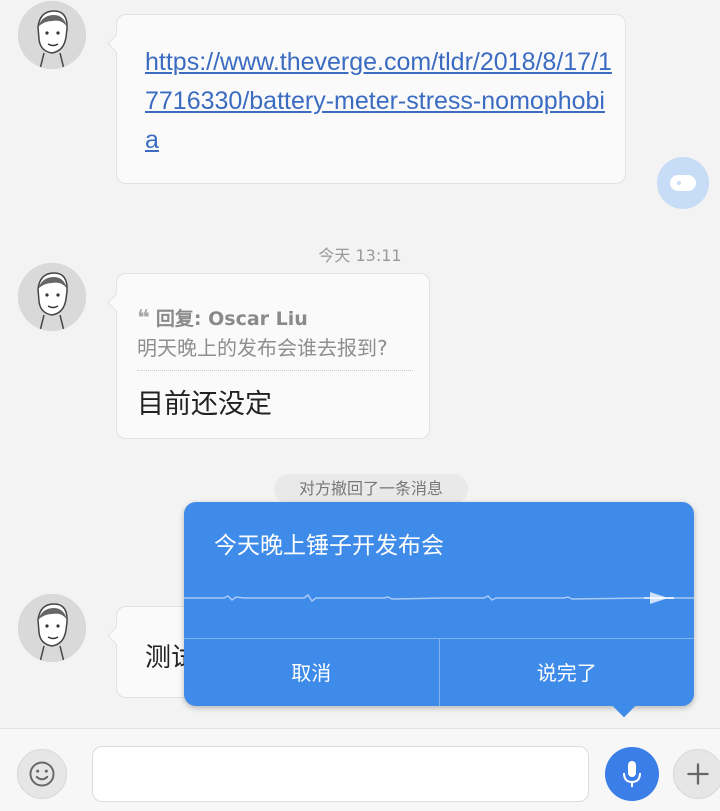 The image size is (720, 811). What do you see at coordinates (275, 370) in the screenshot?
I see `quote-divider` at bounding box center [275, 370].